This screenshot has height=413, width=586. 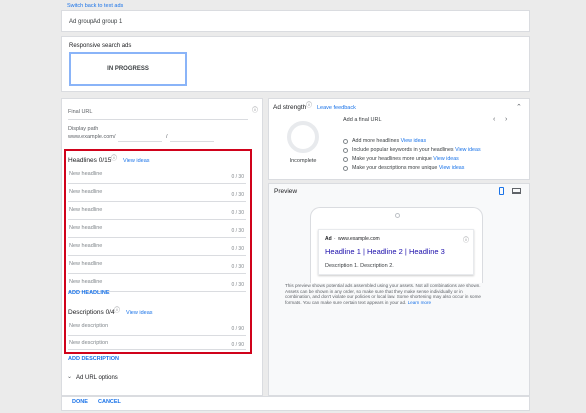 What do you see at coordinates (519, 107) in the screenshot?
I see `chevron-up-icon: ⌃` at bounding box center [519, 107].